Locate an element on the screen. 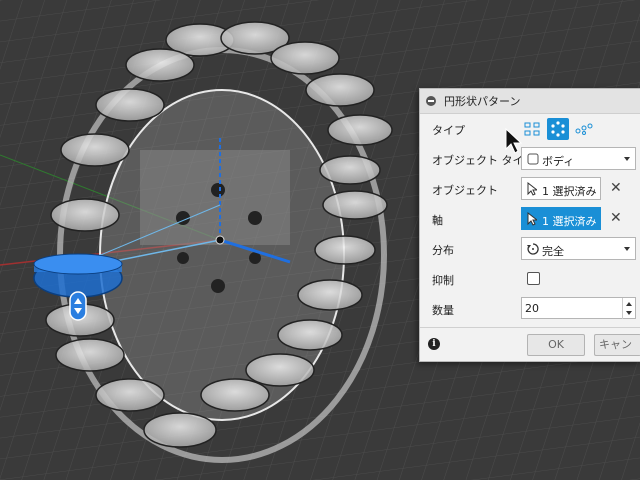 The image size is (640, 480). axis-selection-value: 1 選択済み is located at coordinates (569, 221).